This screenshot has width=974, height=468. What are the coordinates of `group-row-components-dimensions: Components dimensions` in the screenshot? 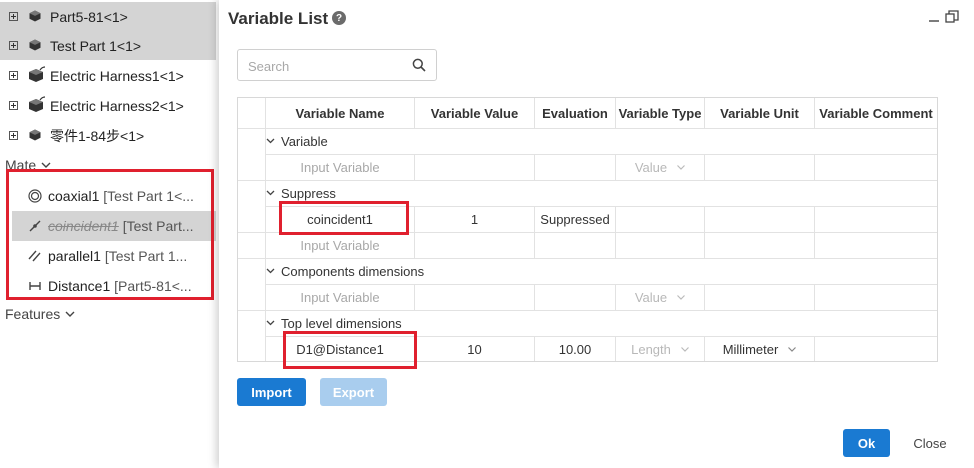 It's located at (345, 271).